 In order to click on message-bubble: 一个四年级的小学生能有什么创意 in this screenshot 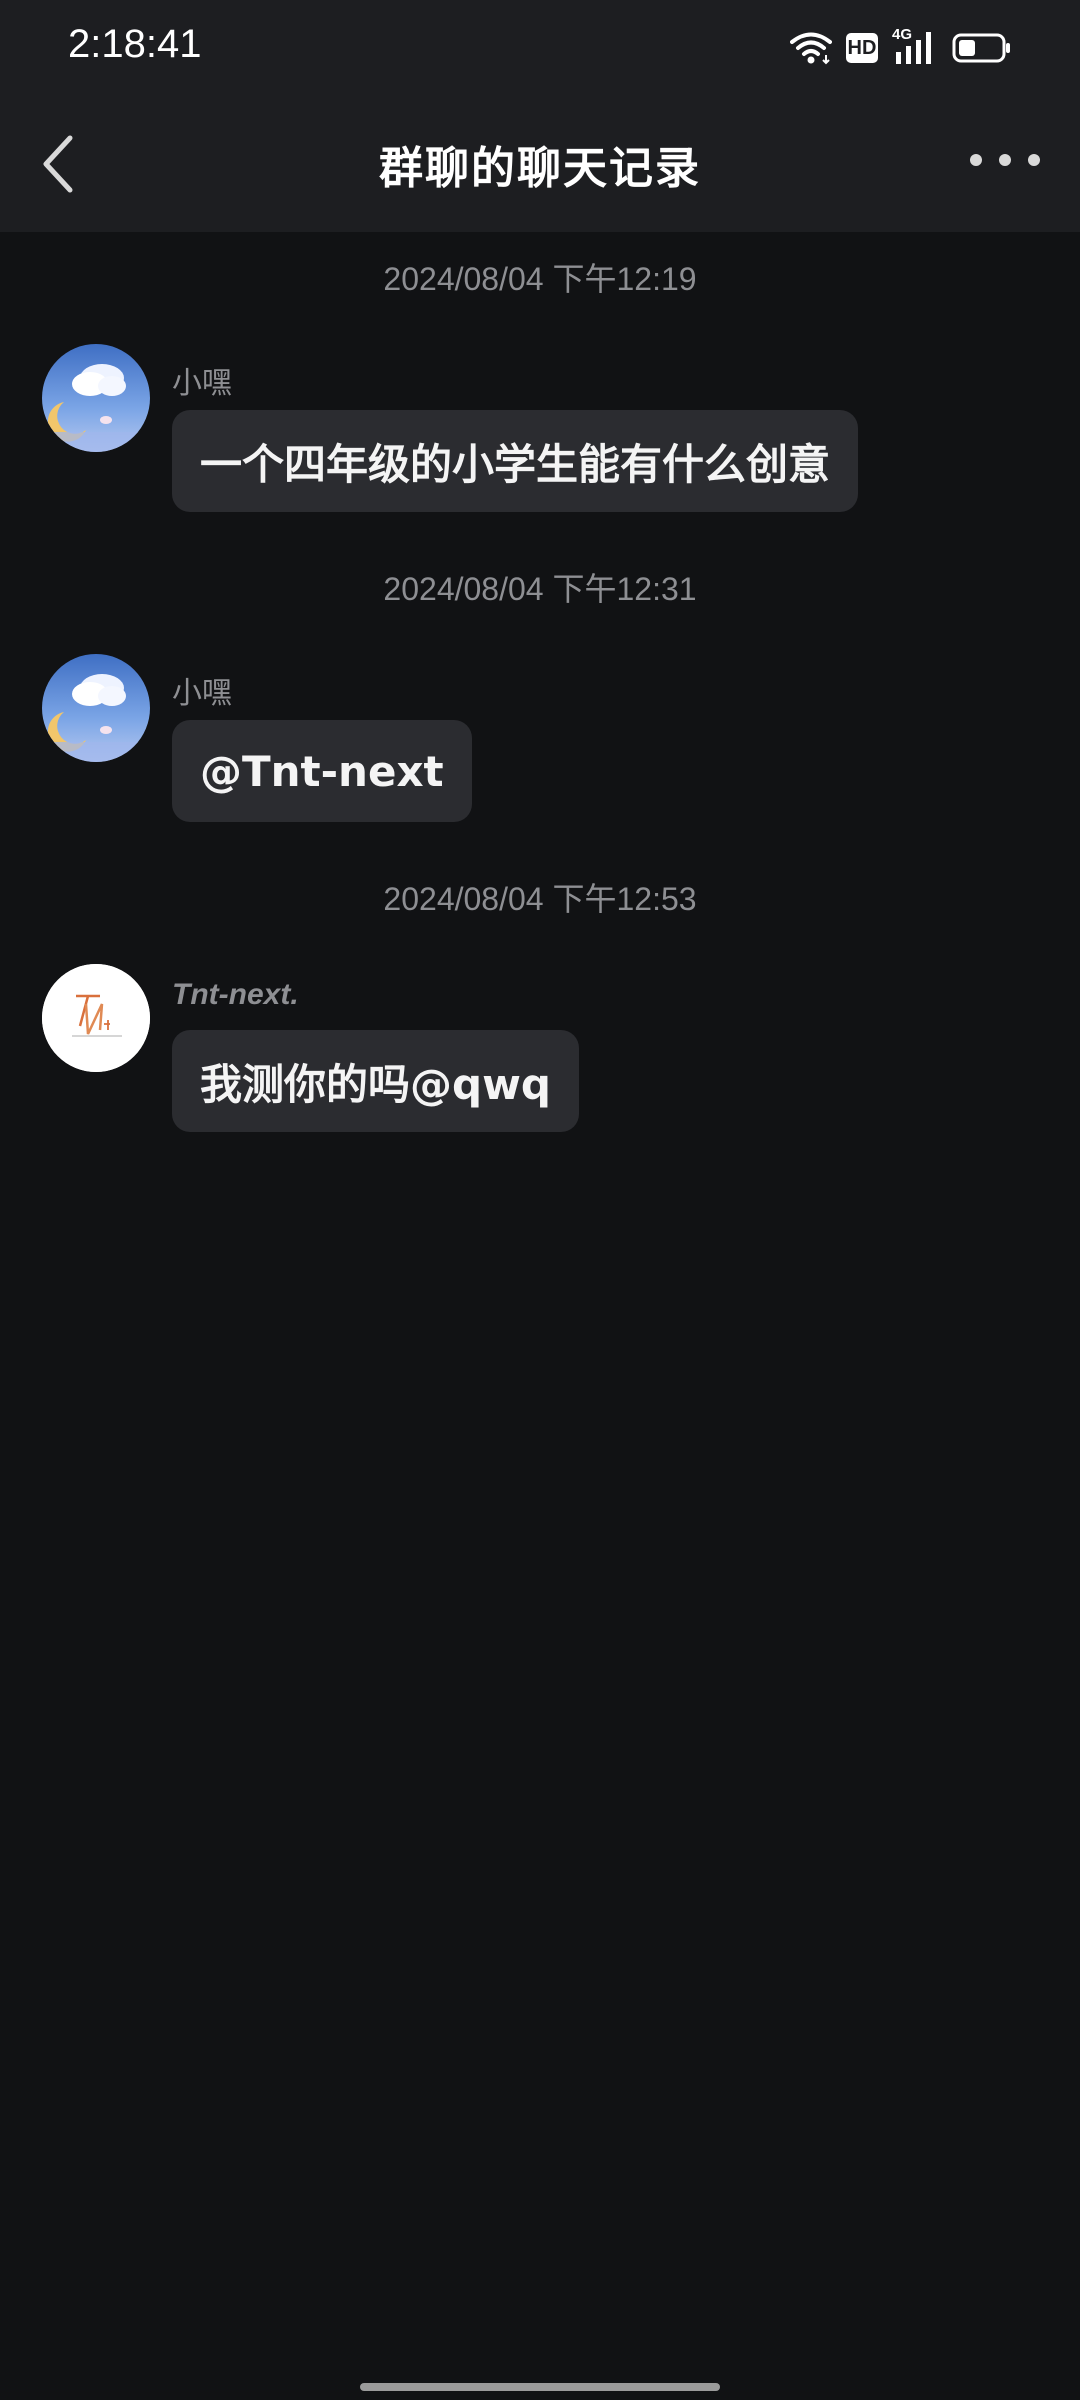, I will do `click(515, 461)`.